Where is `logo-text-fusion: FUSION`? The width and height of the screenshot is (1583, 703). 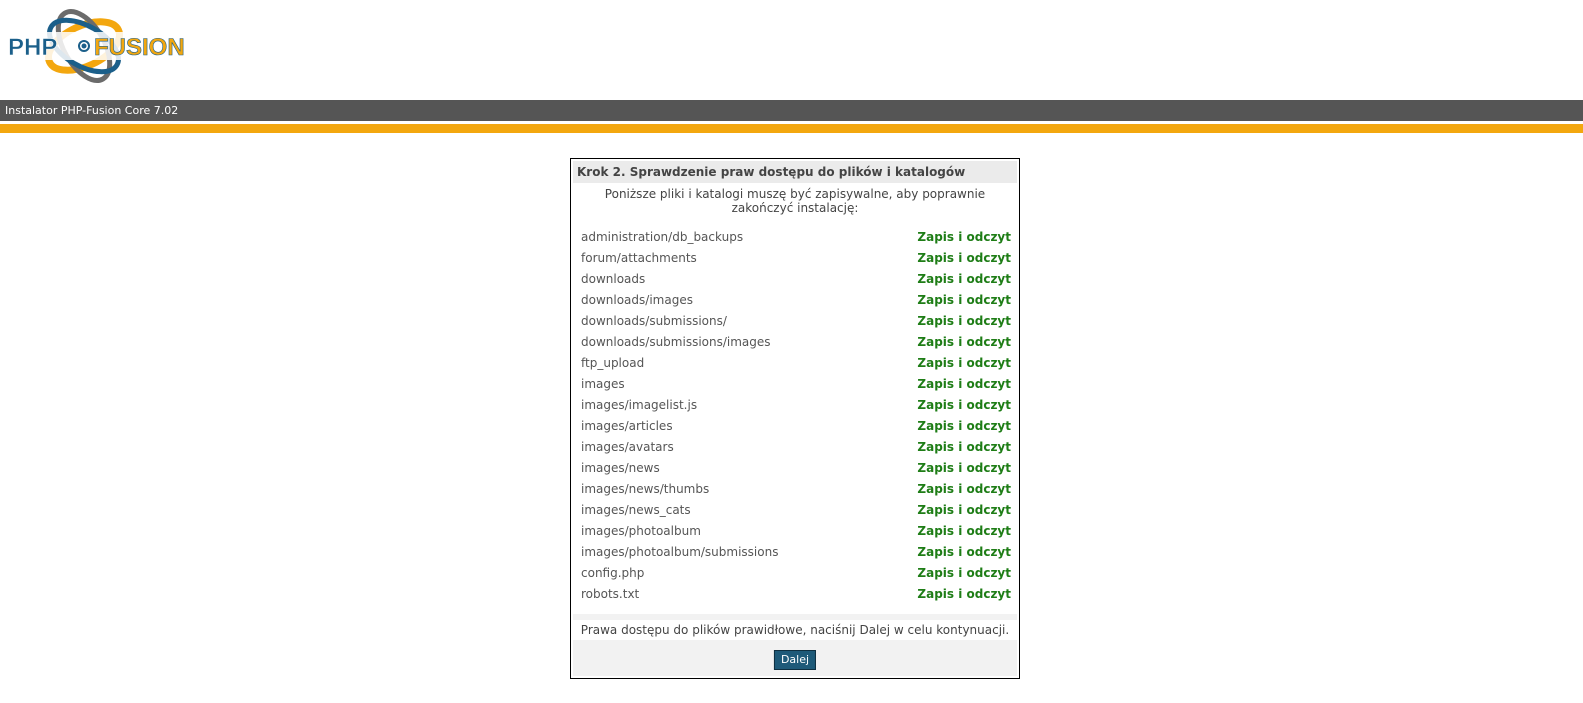
logo-text-fusion: FUSION is located at coordinates (139, 47).